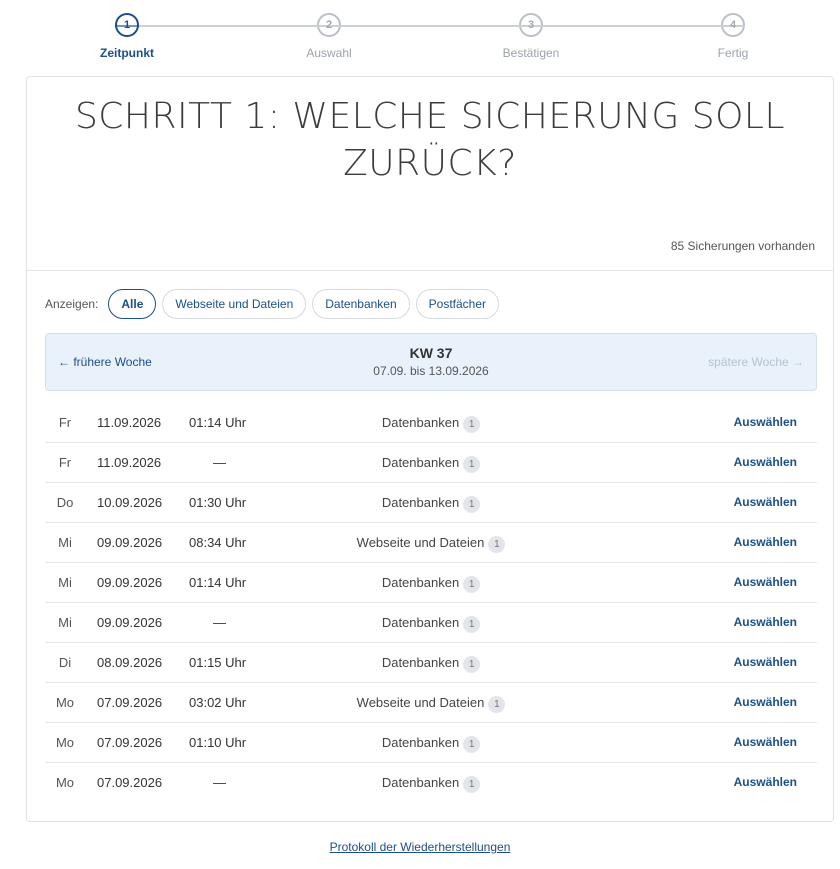  What do you see at coordinates (457, 304) in the screenshot?
I see `filter-postfaecher-button: Postfächer` at bounding box center [457, 304].